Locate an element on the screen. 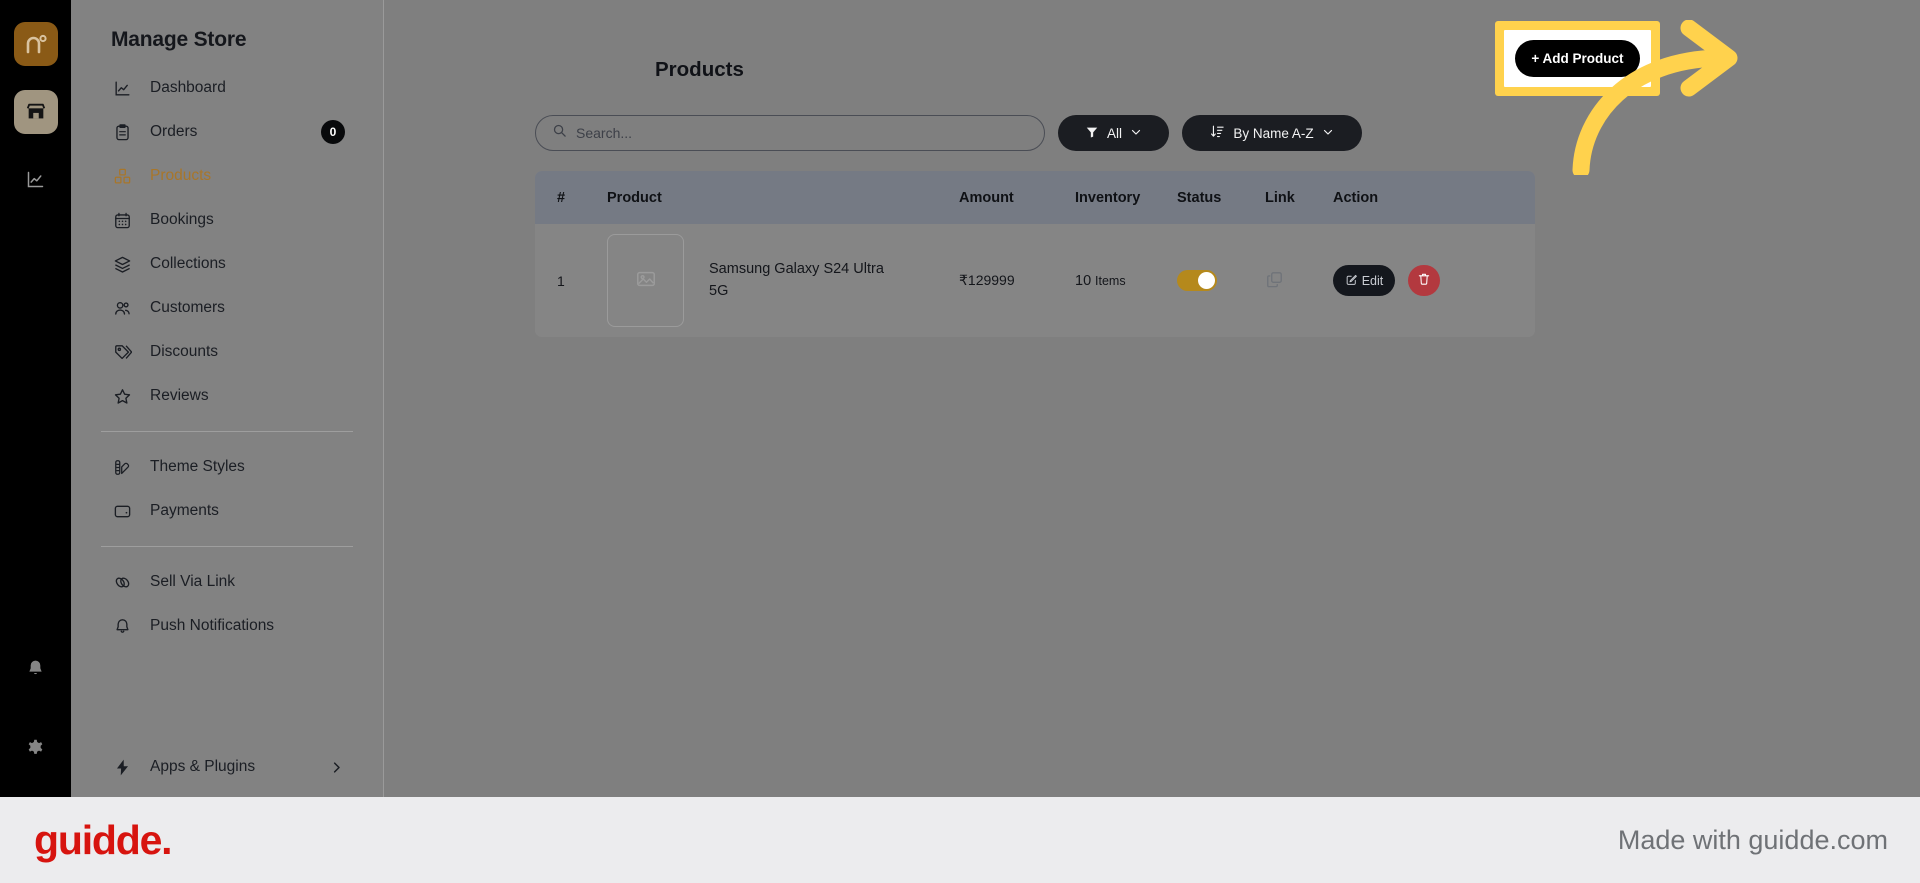 This screenshot has height=883, width=1920. product-controls: All By Name A-Z is located at coordinates (948, 133).